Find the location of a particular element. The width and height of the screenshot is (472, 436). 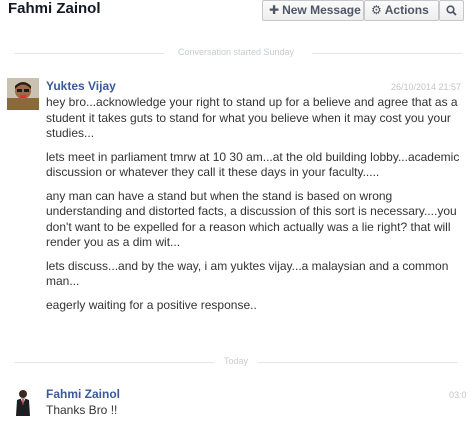

conversation-started-divider: Conversation started Sunday is located at coordinates (236, 53).